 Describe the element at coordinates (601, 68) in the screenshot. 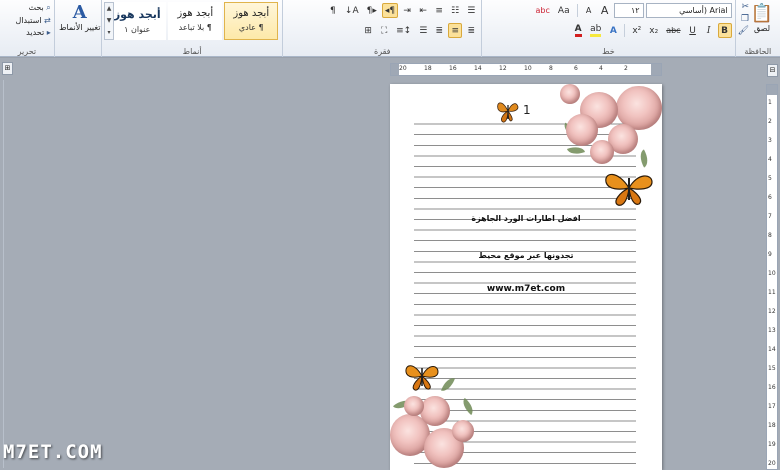

I see `ruler-tick-label: 4` at that location.